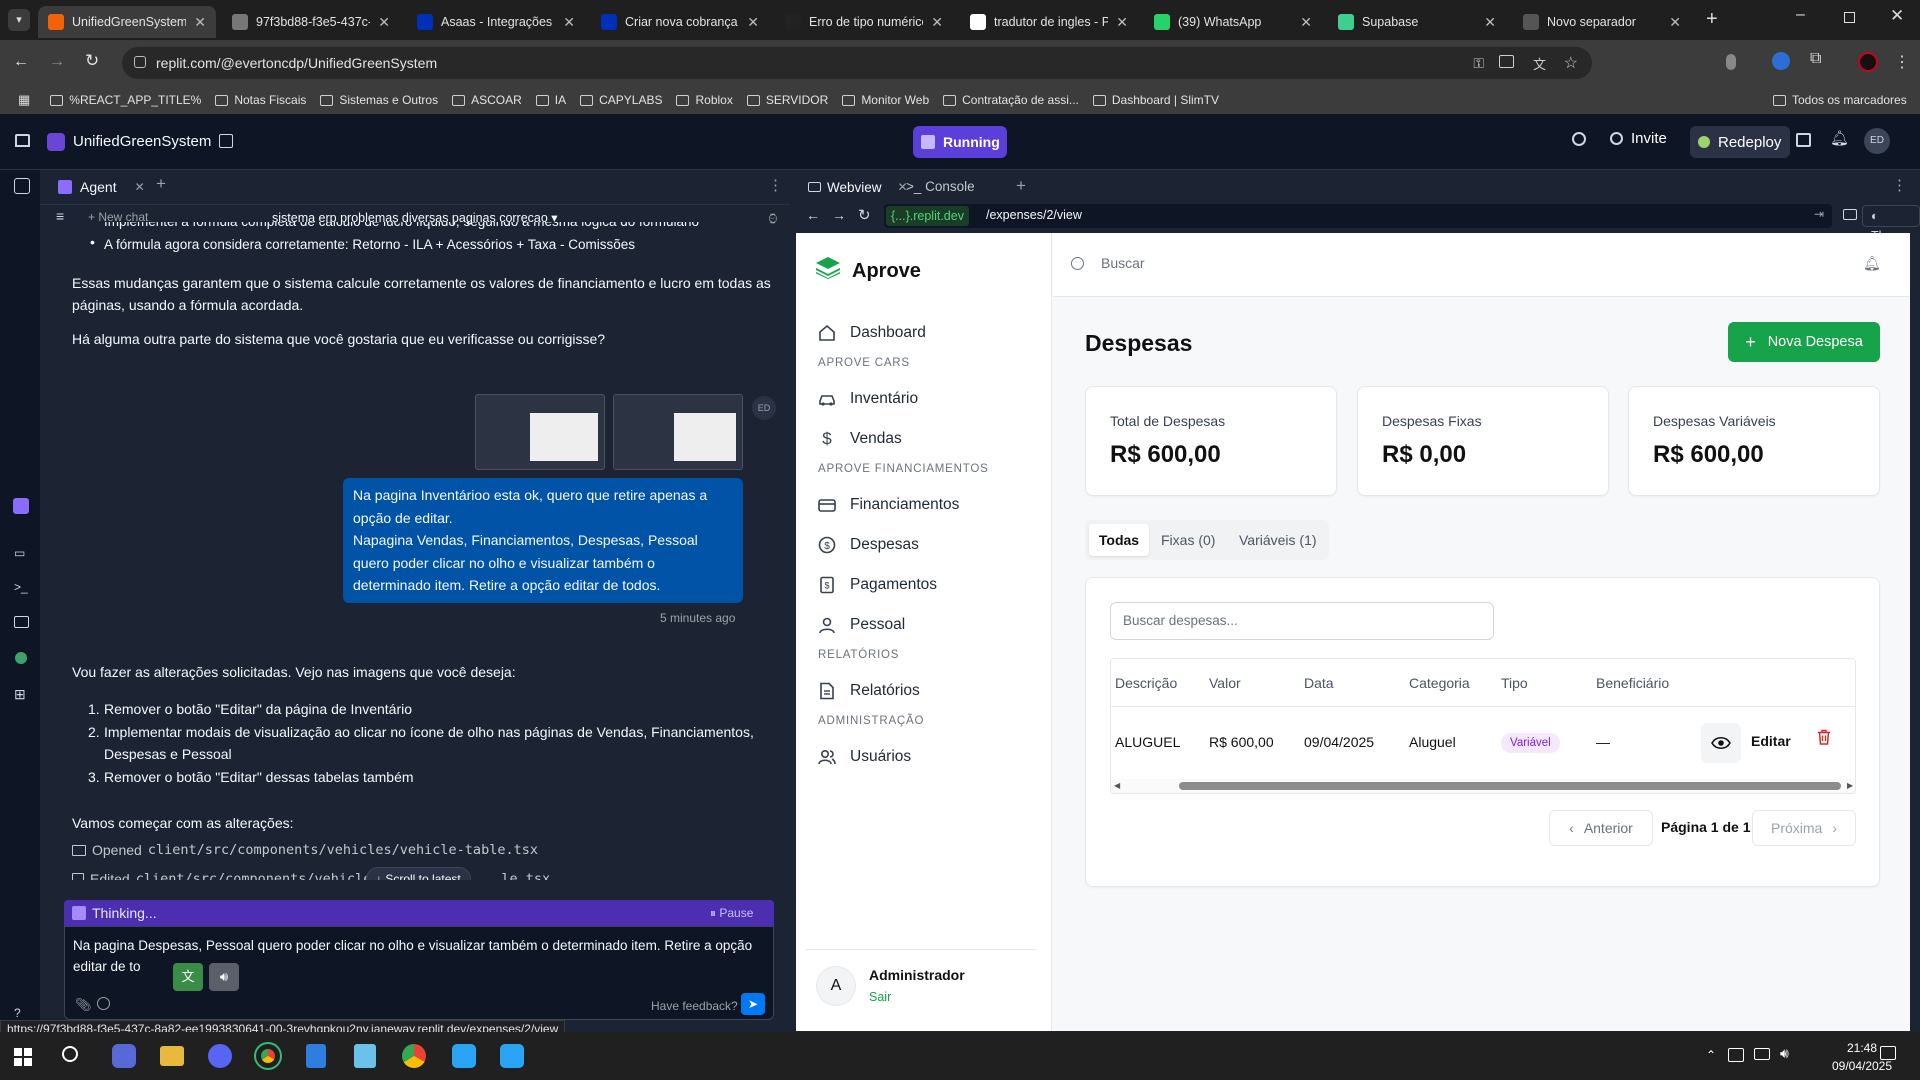 The width and height of the screenshot is (1920, 1080). I want to click on chrome-profile-icon, so click(414, 1056).